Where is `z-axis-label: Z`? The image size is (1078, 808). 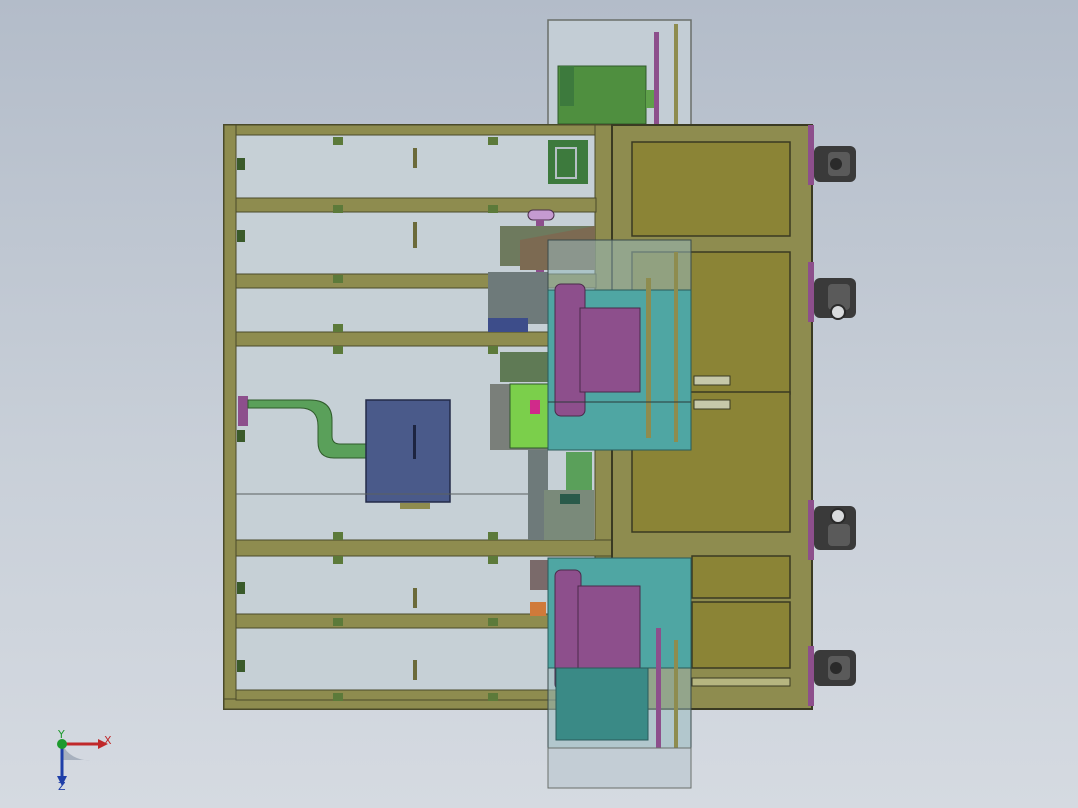 z-axis-label: Z is located at coordinates (62, 786).